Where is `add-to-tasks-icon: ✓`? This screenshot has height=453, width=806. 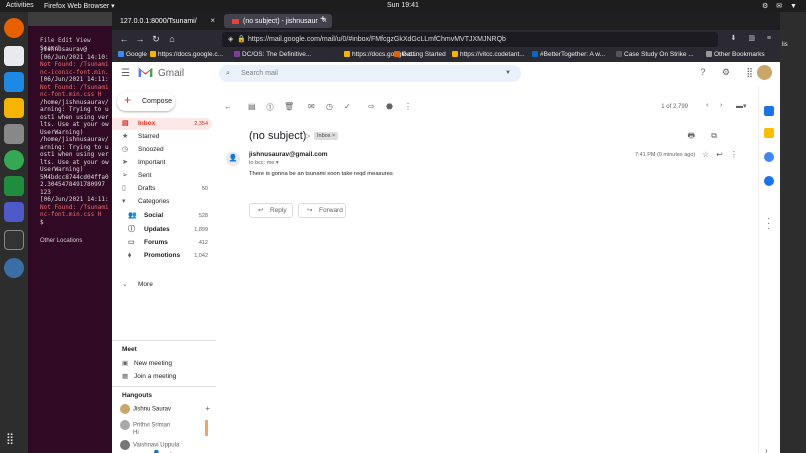
add-to-tasks-icon: ✓ is located at coordinates (347, 106).